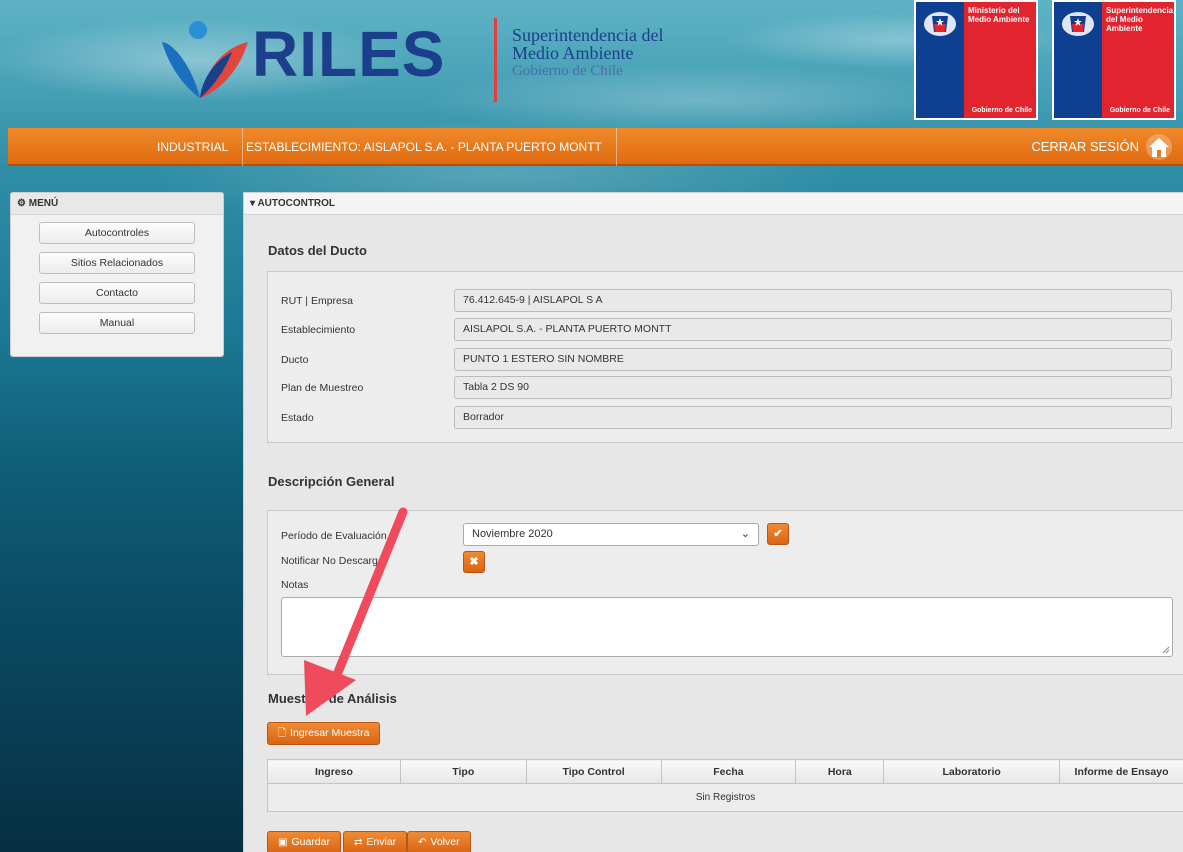 This screenshot has height=852, width=1183. I want to click on org-line2: Medio Ambiente, so click(573, 53).